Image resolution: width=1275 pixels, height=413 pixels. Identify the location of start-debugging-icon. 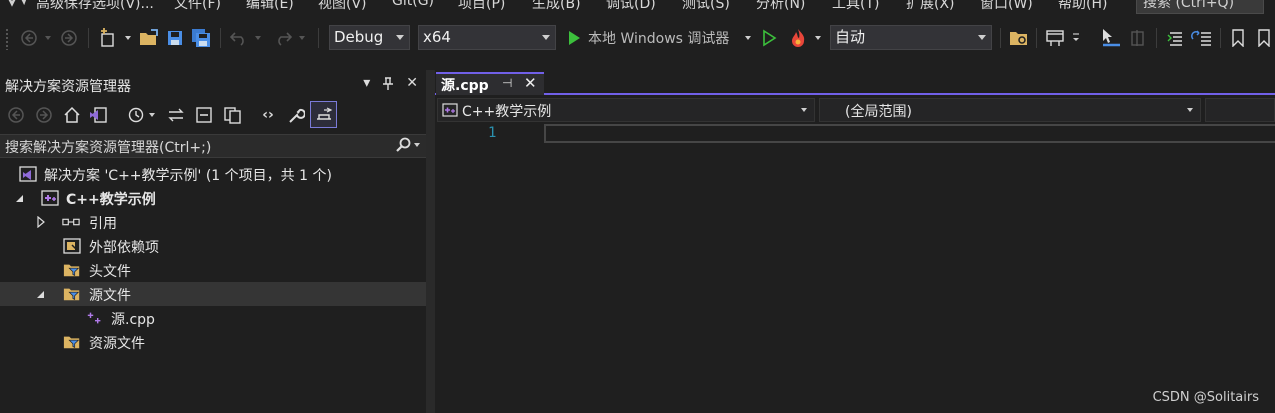
(574, 38).